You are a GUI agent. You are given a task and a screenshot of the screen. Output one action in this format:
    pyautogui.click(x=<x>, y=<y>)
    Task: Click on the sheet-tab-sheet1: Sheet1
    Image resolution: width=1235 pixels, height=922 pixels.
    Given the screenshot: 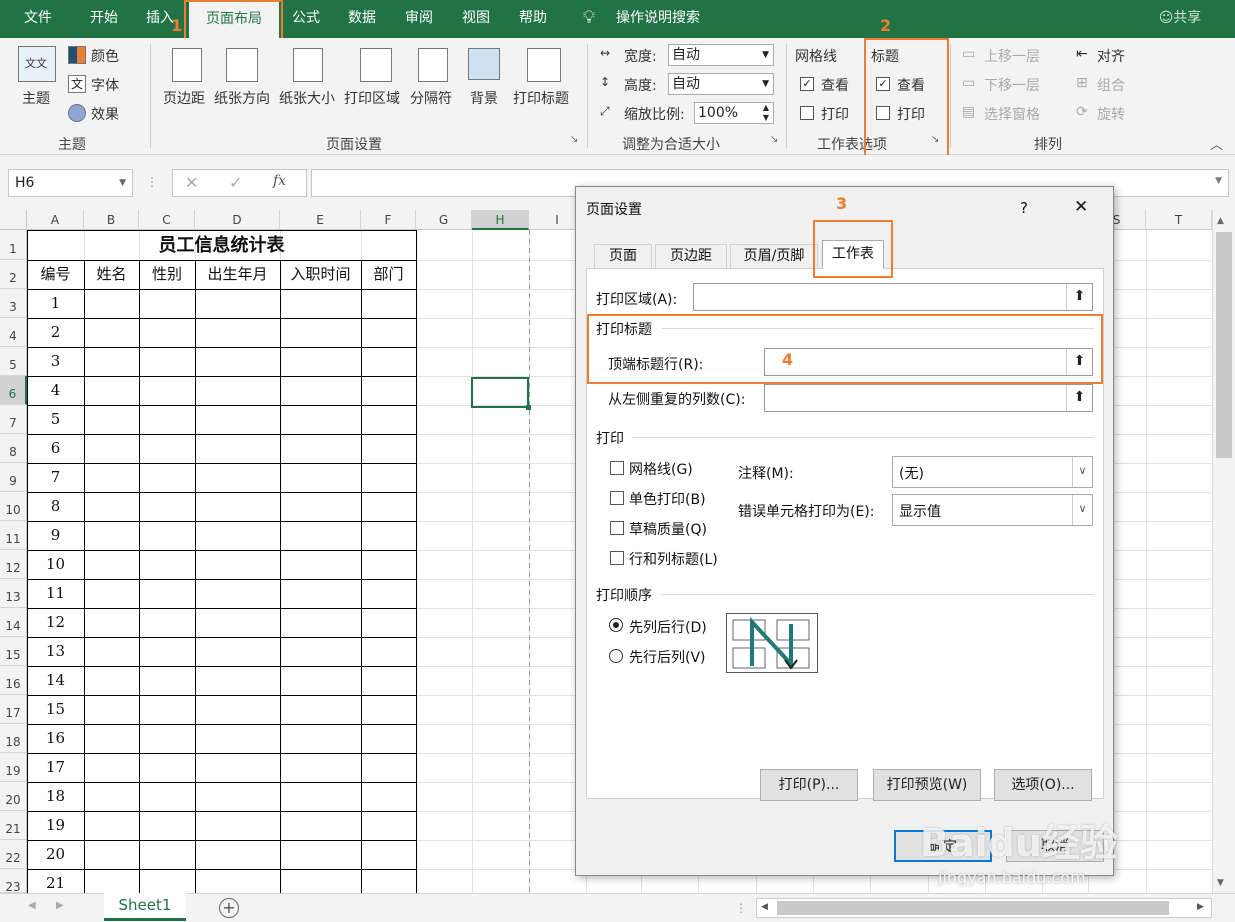 What is the action you would take?
    pyautogui.click(x=145, y=907)
    